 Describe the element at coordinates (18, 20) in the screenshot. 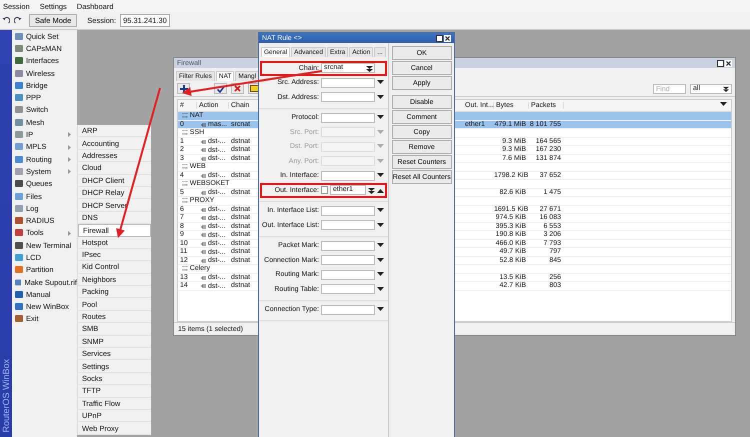

I see `redo-icon` at that location.